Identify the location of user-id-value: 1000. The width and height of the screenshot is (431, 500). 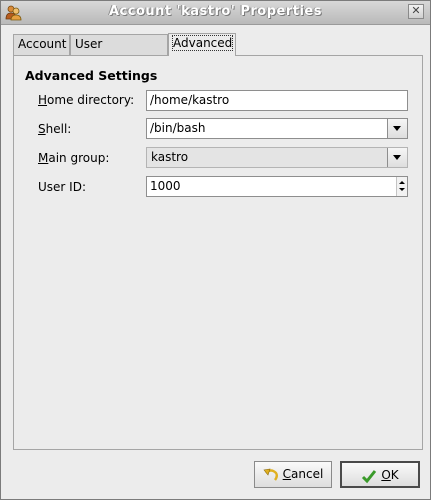
(165, 186).